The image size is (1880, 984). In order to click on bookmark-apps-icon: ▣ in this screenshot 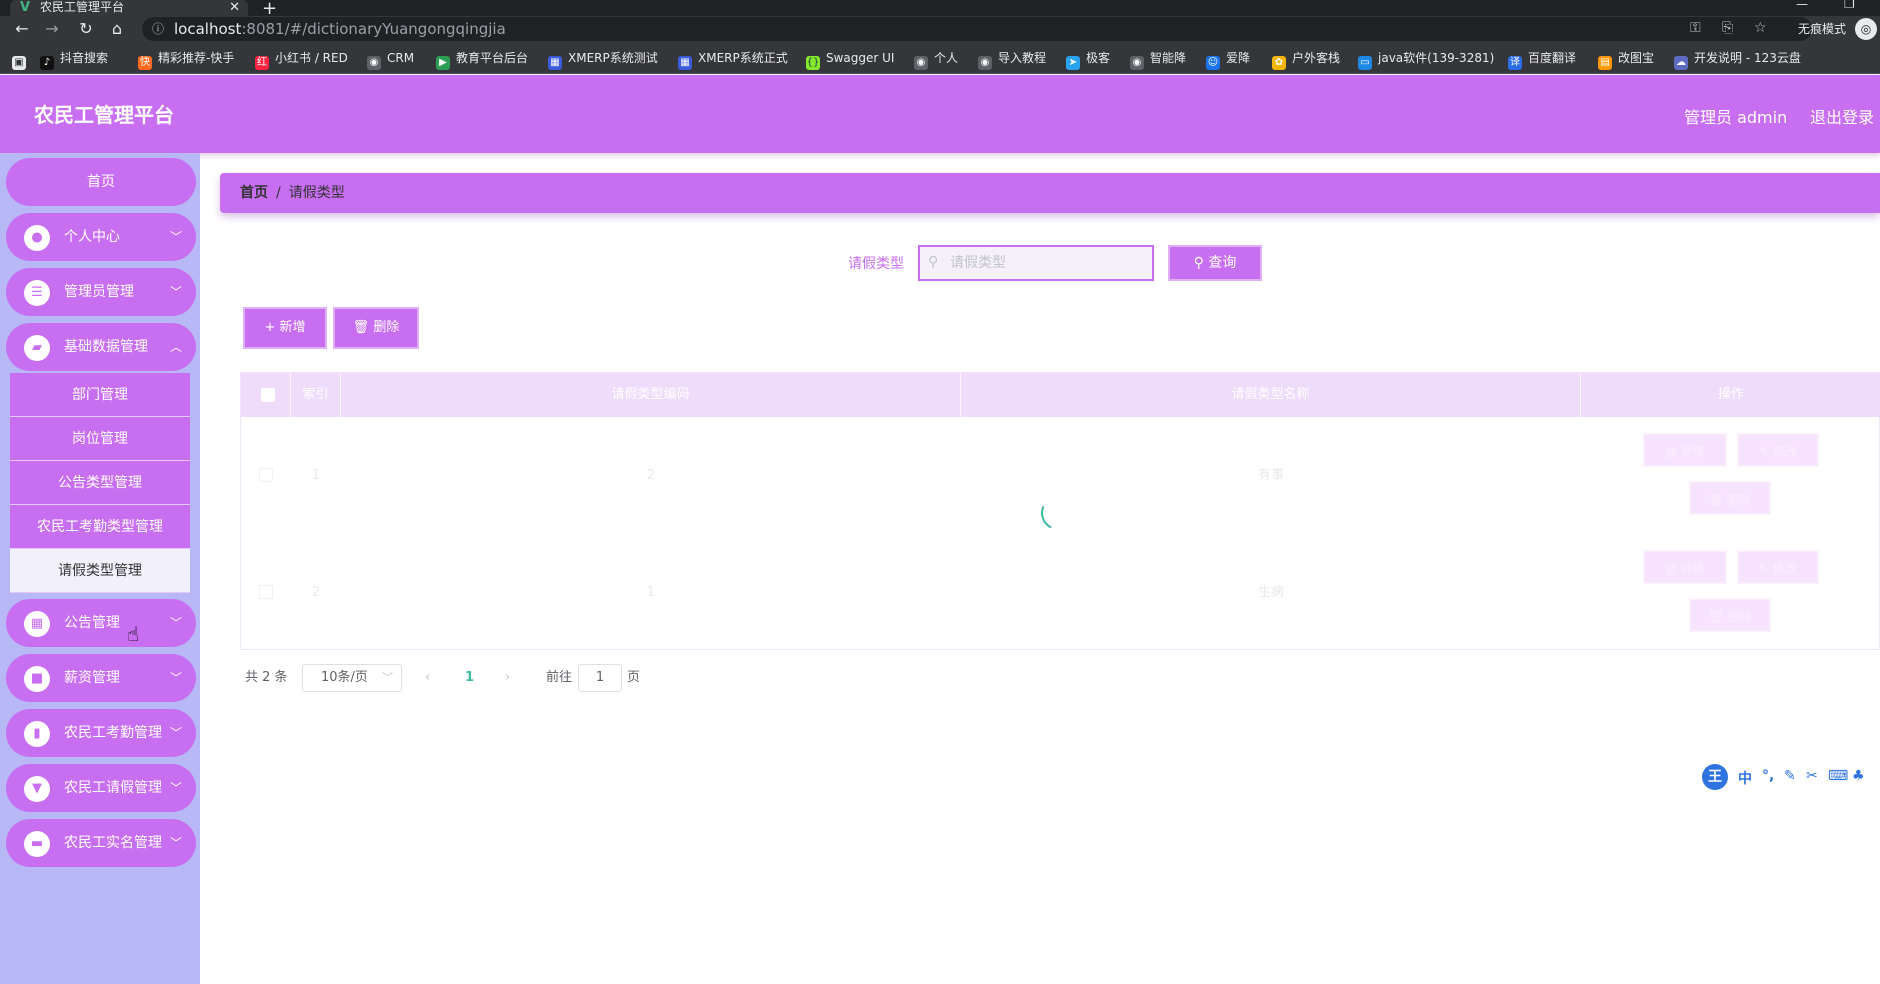, I will do `click(22, 60)`.